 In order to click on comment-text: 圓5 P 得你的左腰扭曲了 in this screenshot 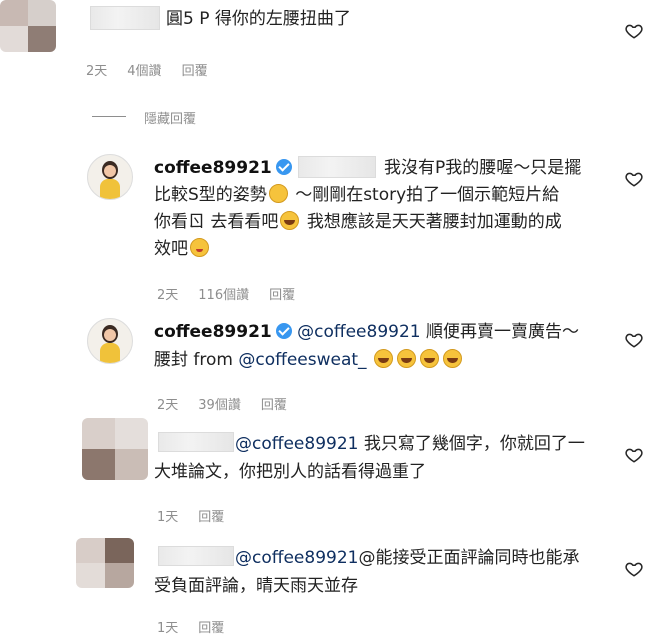, I will do `click(258, 19)`.